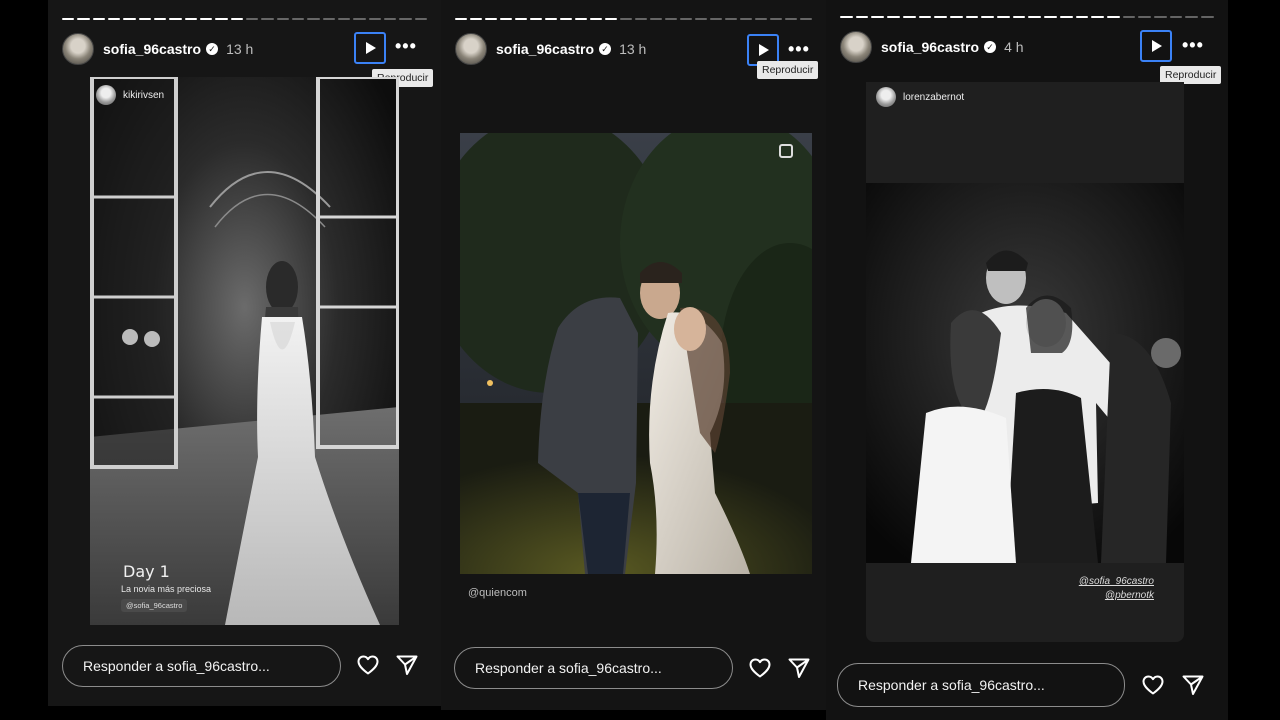 This screenshot has width=1280, height=720. Describe the element at coordinates (106, 95) in the screenshot. I see `tagged-avatar` at that location.